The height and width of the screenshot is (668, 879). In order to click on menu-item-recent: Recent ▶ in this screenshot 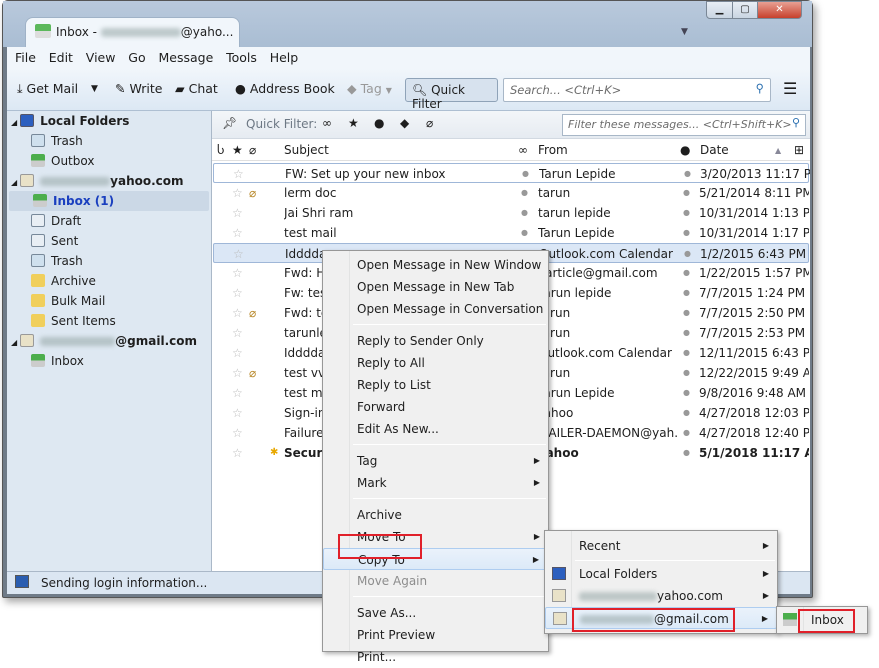, I will do `click(661, 546)`.